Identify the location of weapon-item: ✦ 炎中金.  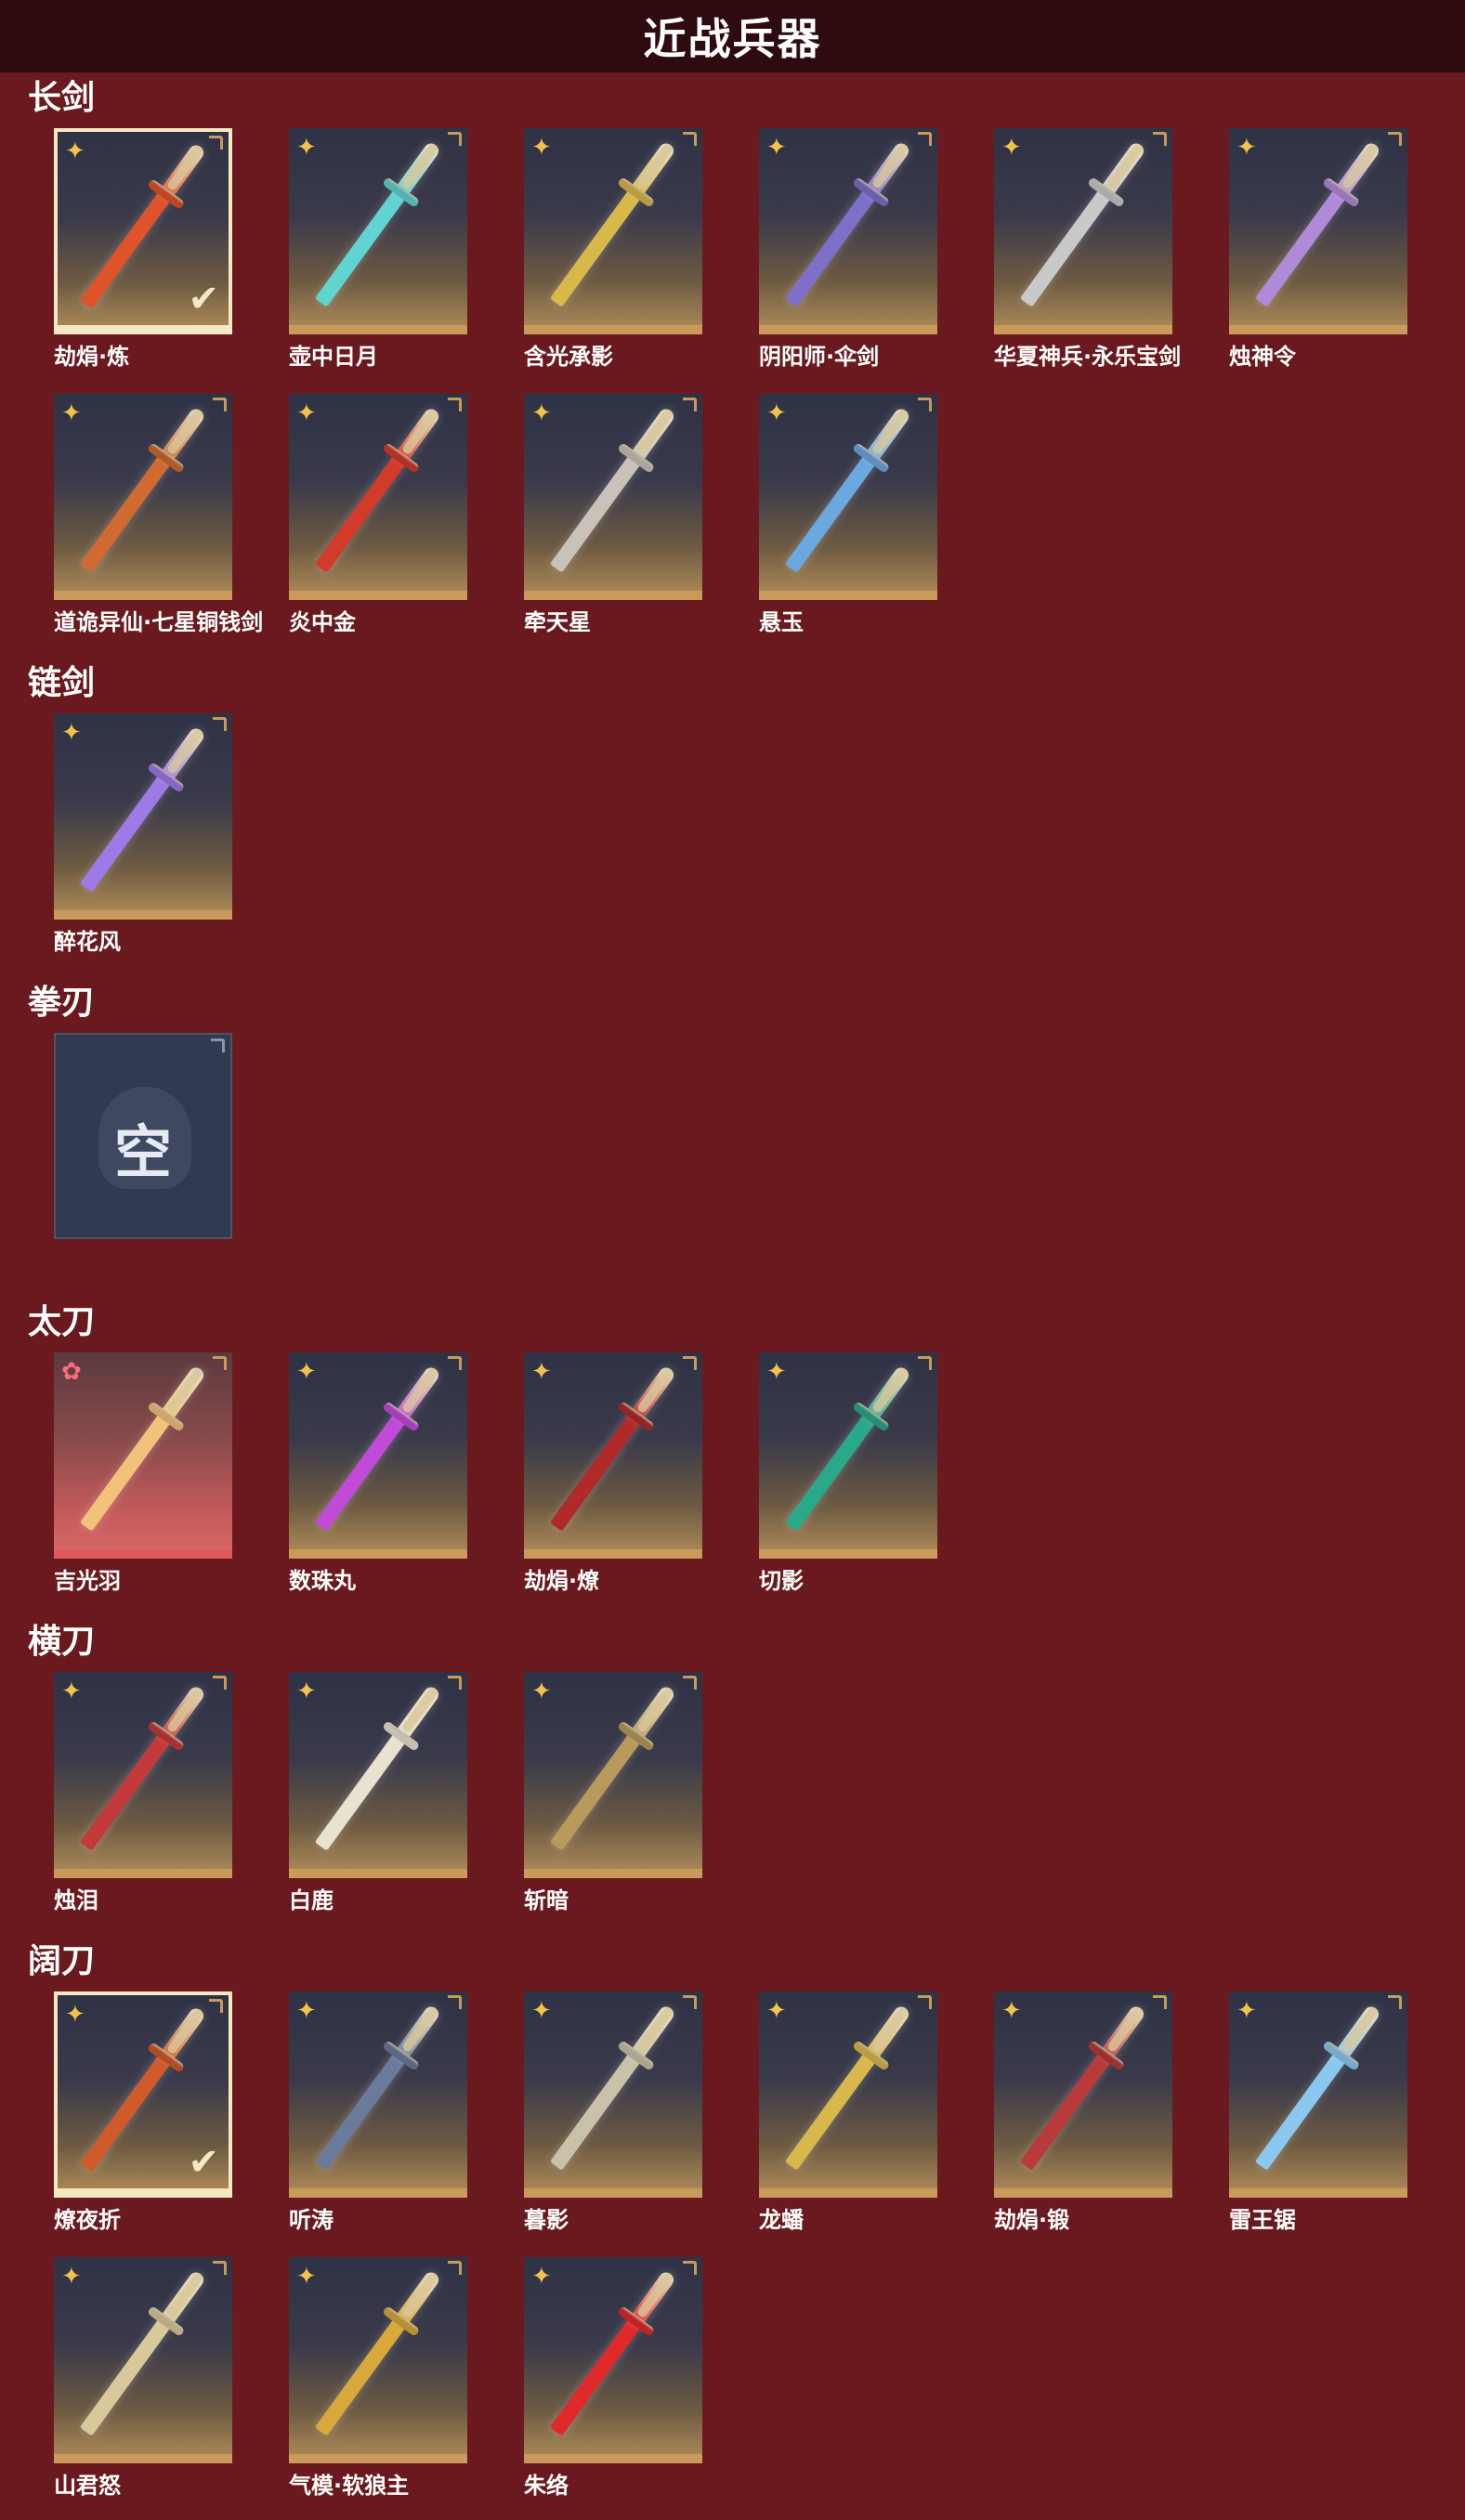
(405, 514).